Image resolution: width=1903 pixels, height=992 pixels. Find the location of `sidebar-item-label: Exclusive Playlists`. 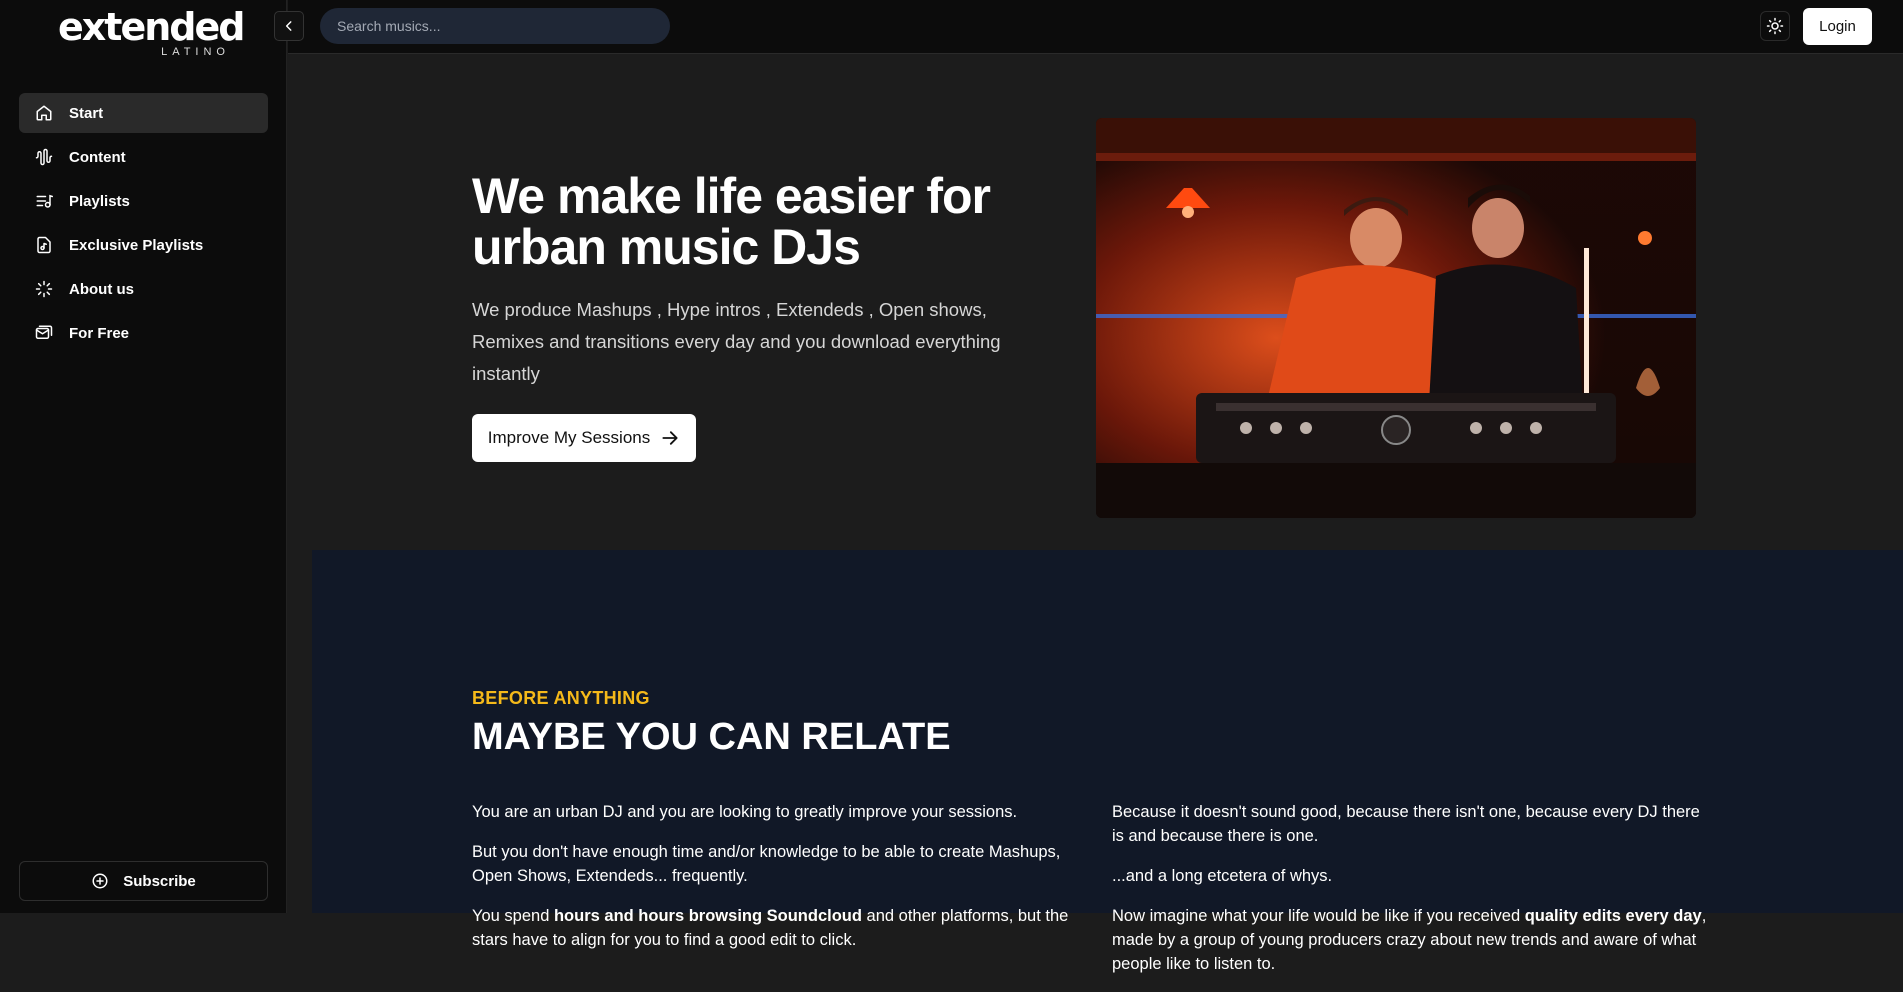

sidebar-item-label: Exclusive Playlists is located at coordinates (136, 245).